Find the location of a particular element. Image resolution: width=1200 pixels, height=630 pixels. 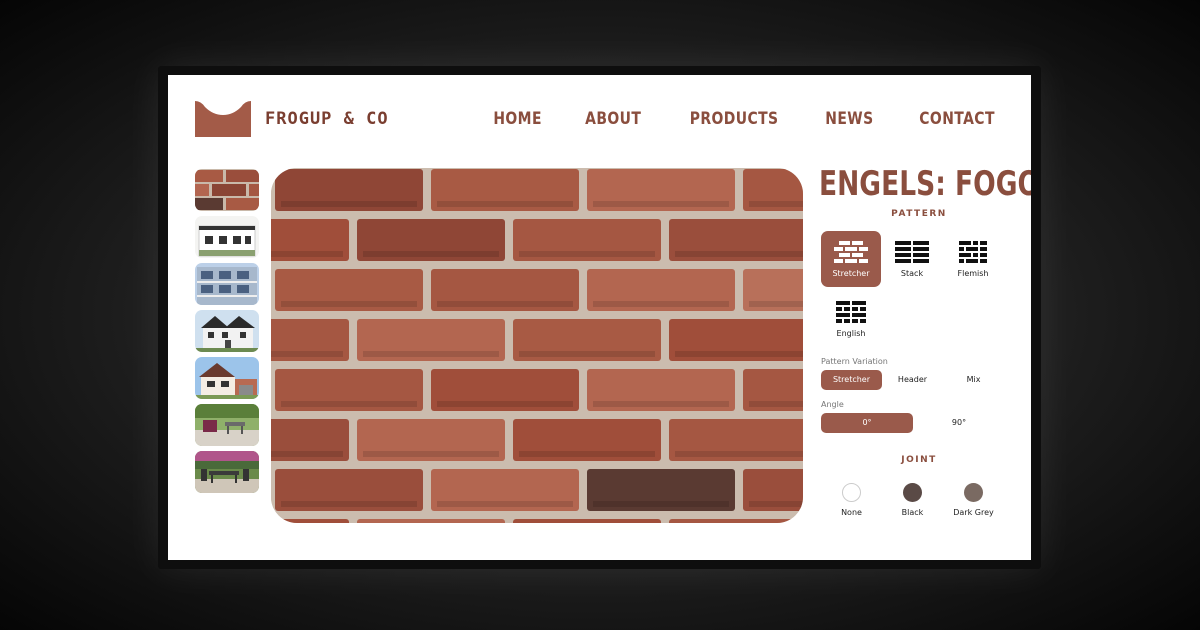

pattern-stretcher-button: Stretcher is located at coordinates (851, 259).